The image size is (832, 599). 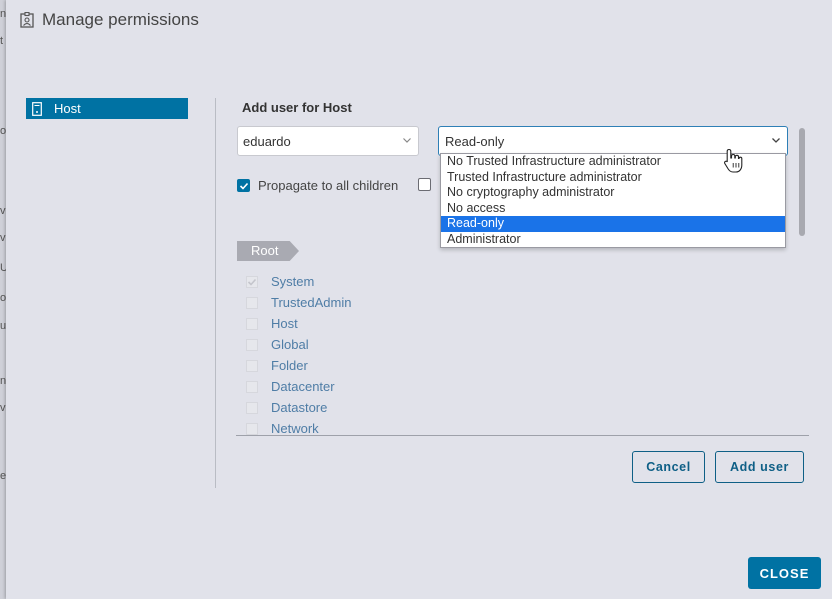 What do you see at coordinates (613, 240) in the screenshot?
I see `role-option: Administrator` at bounding box center [613, 240].